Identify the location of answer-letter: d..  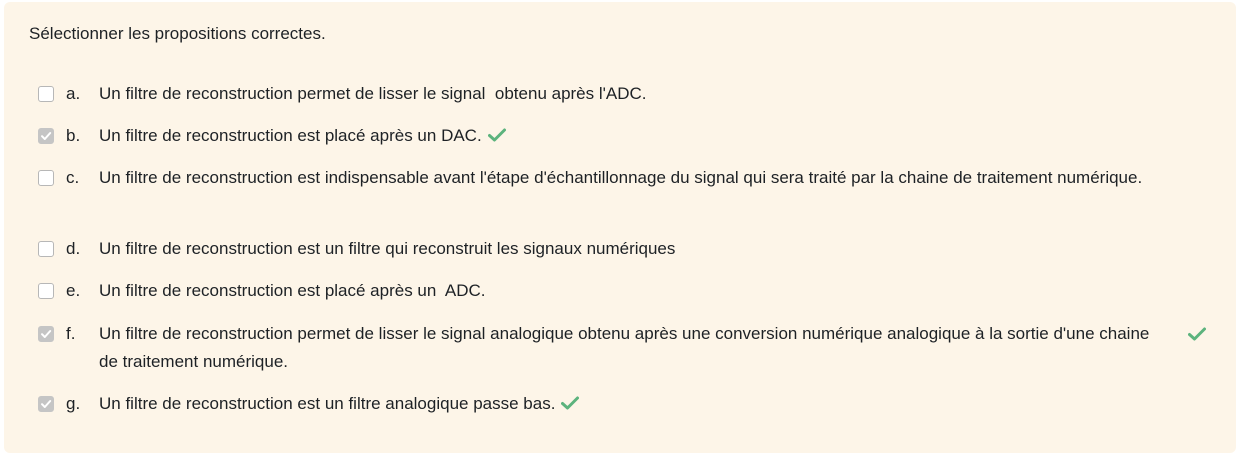
(73, 248).